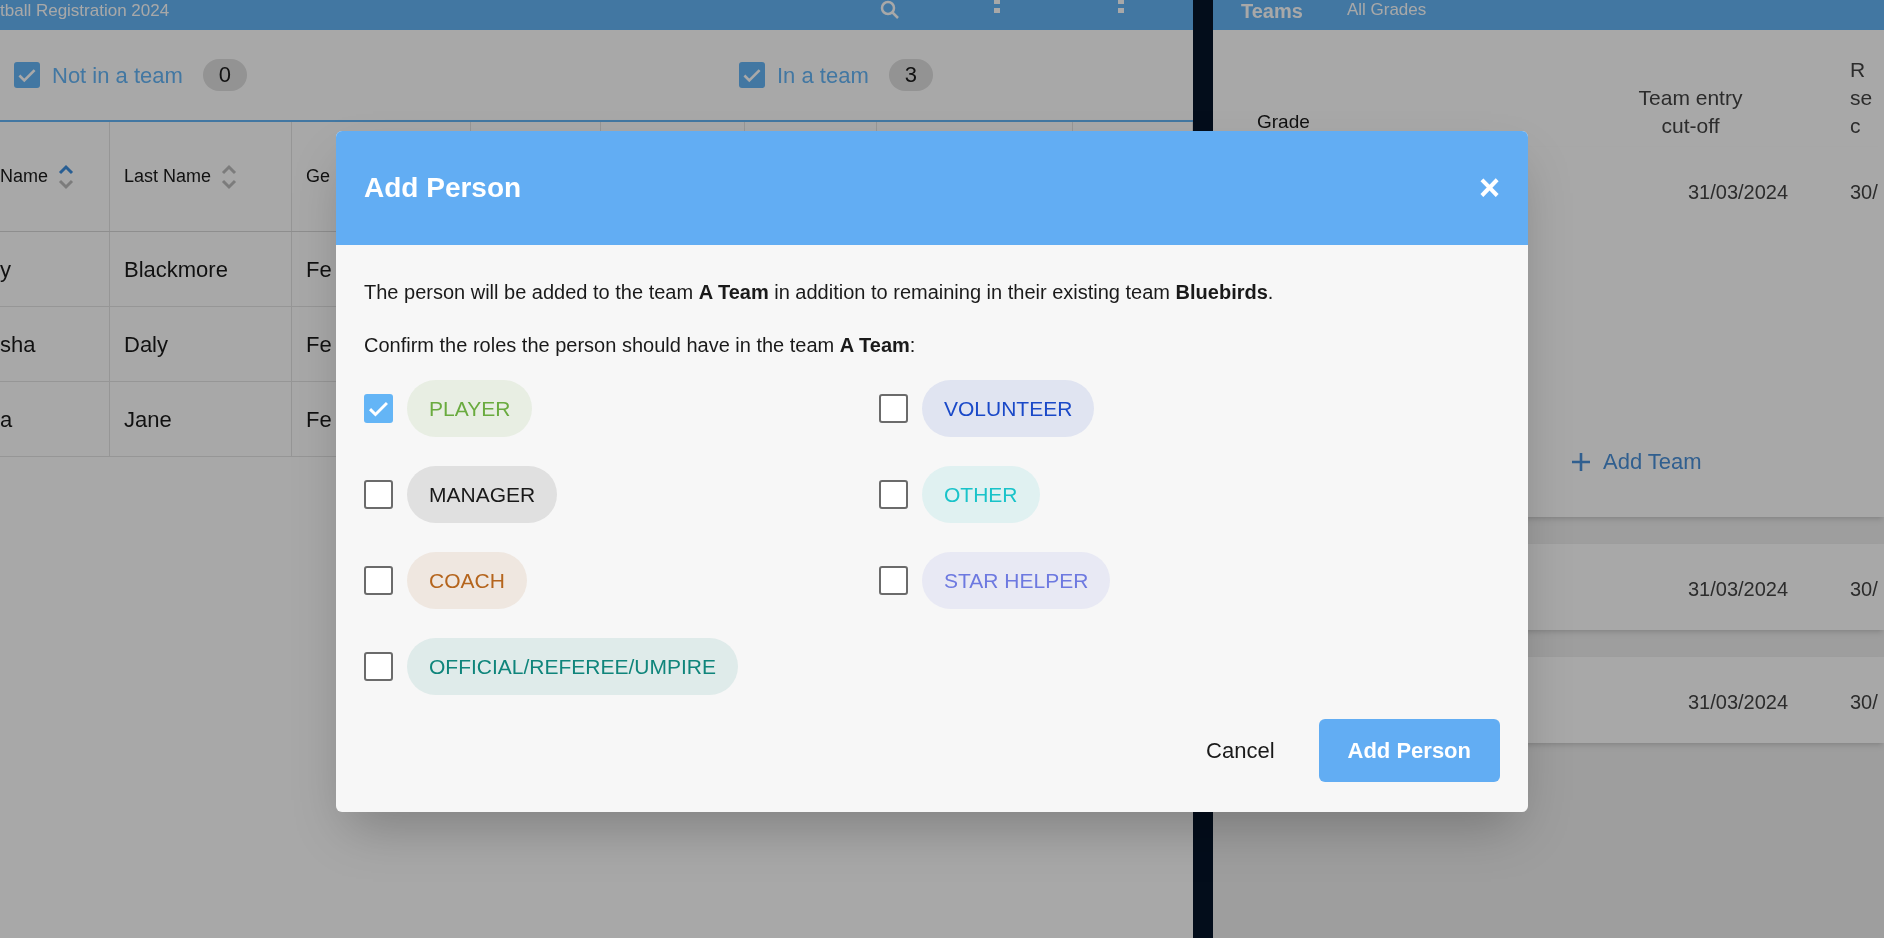  I want to click on role-tag: VOLUNTEER, so click(1008, 408).